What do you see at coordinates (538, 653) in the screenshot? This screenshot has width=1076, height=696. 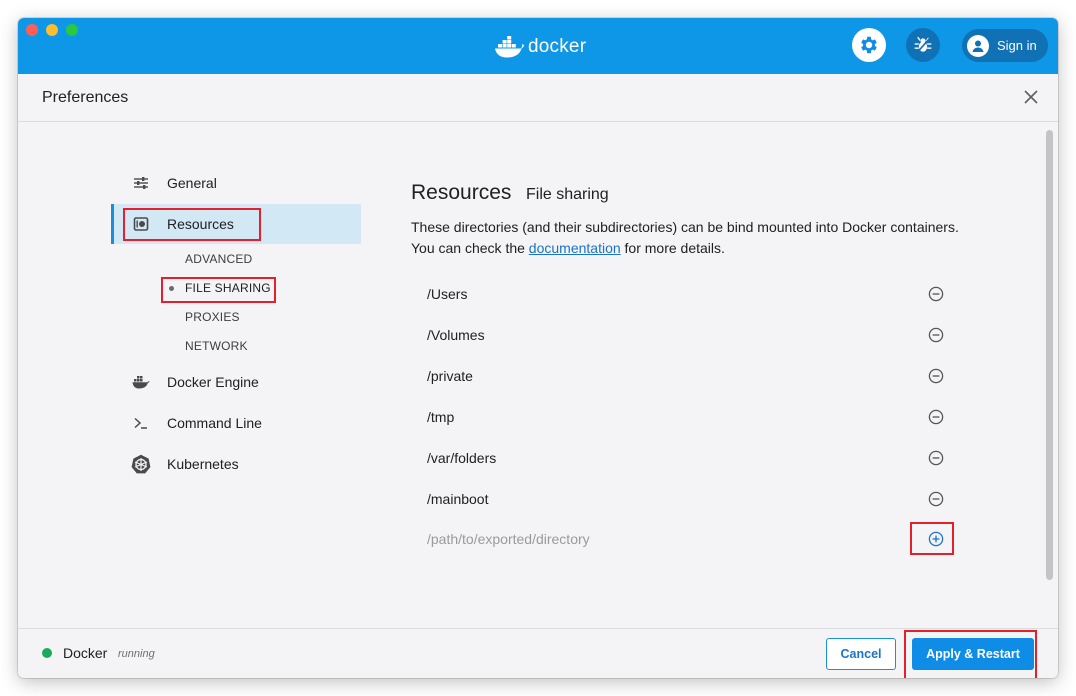 I see `status-footer: Docker running Cancel Apply & Restart` at bounding box center [538, 653].